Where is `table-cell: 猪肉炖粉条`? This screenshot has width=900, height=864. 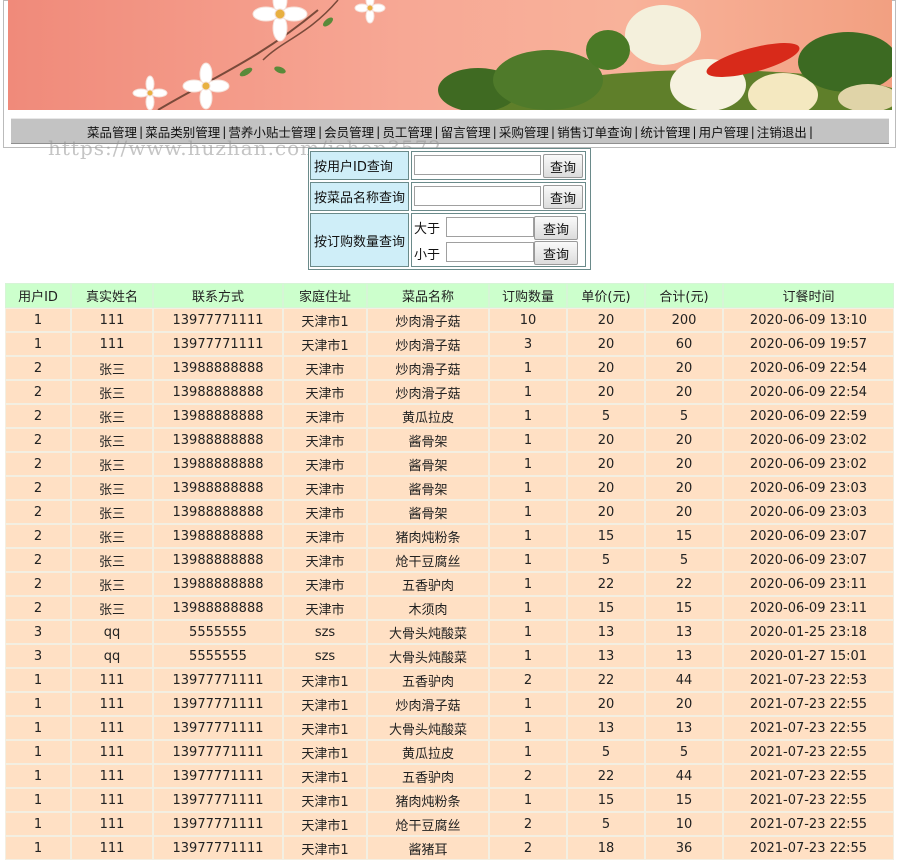 table-cell: 猪肉炖粉条 is located at coordinates (428, 536).